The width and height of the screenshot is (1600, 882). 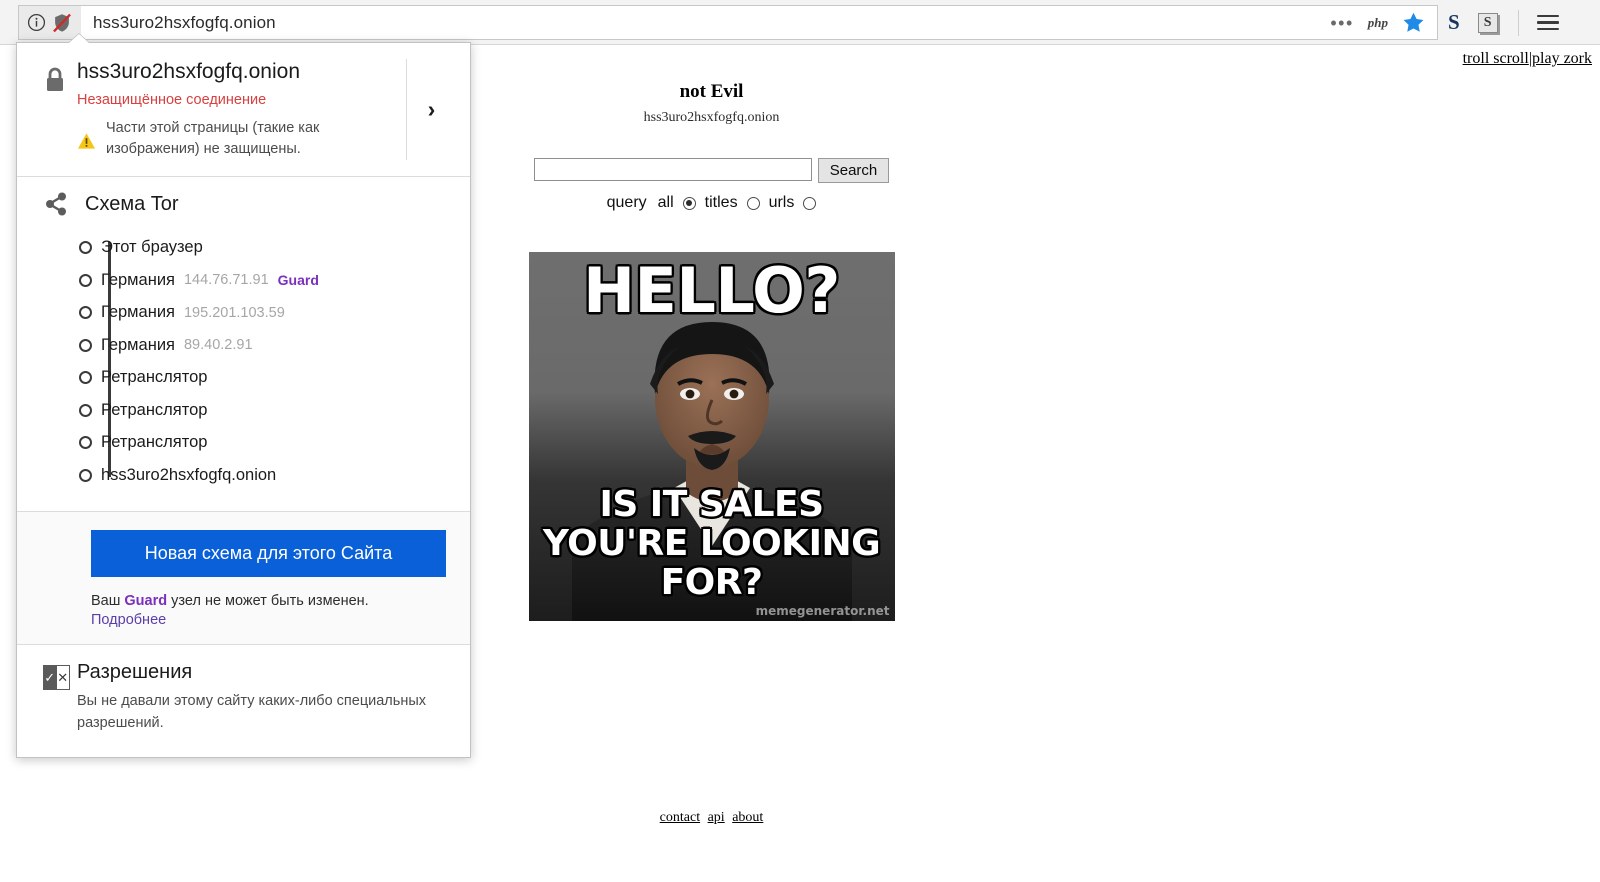 I want to click on hamburger-icon, so click(x=1547, y=22).